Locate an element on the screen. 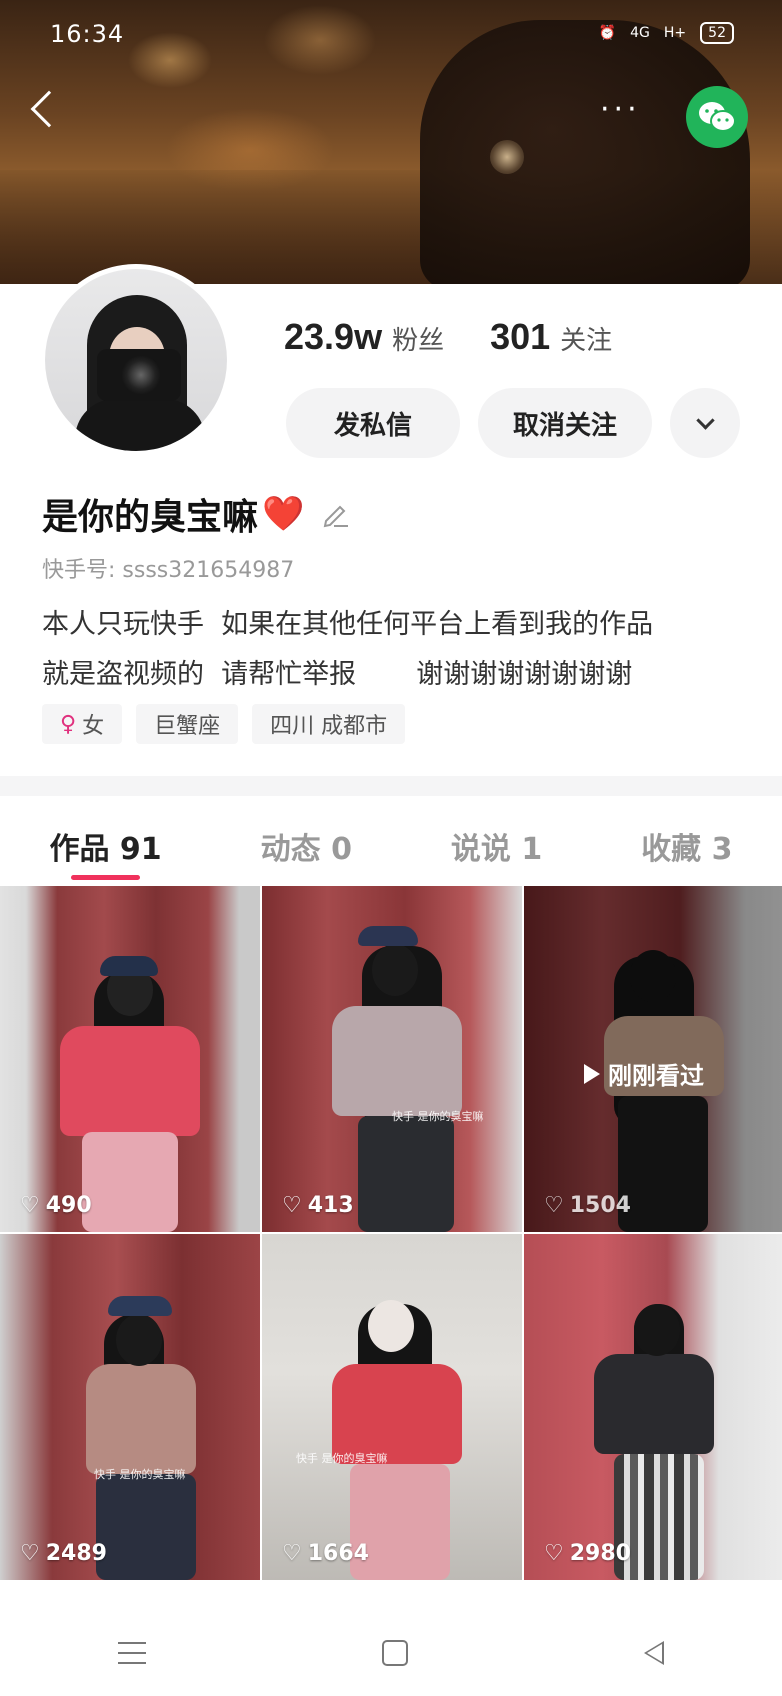 The width and height of the screenshot is (782, 1696). edit-pencil-icon is located at coordinates (335, 514).